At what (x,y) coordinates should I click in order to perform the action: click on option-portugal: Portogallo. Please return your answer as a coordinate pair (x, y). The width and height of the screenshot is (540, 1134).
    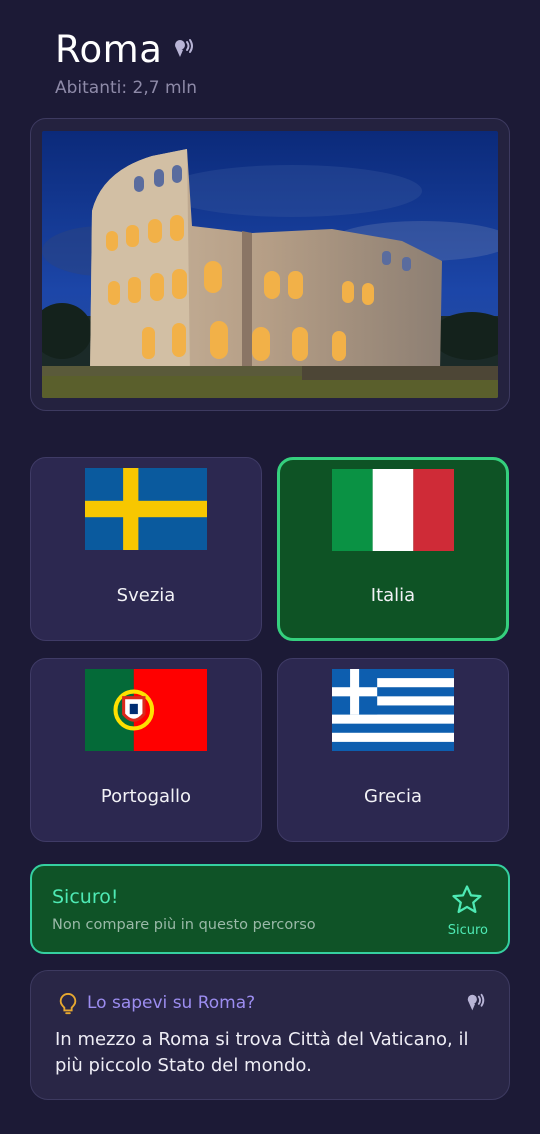
    Looking at the image, I should click on (146, 750).